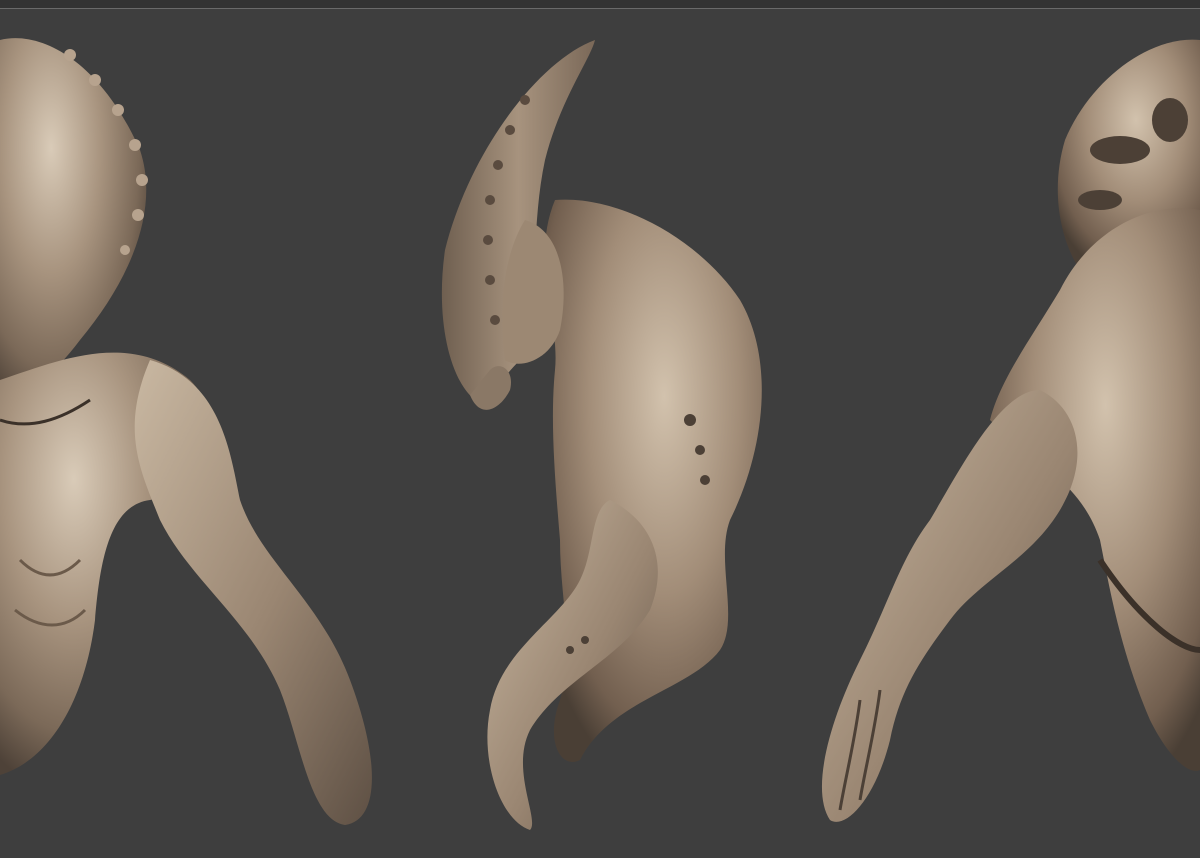 This screenshot has height=858, width=1200. I want to click on front-head-crest, so click(73, 221).